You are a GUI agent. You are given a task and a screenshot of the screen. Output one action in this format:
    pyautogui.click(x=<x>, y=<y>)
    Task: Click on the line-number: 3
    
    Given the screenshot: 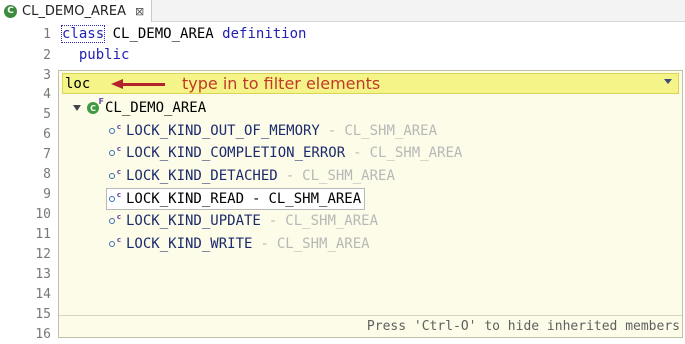 What is the action you would take?
    pyautogui.click(x=47, y=75)
    